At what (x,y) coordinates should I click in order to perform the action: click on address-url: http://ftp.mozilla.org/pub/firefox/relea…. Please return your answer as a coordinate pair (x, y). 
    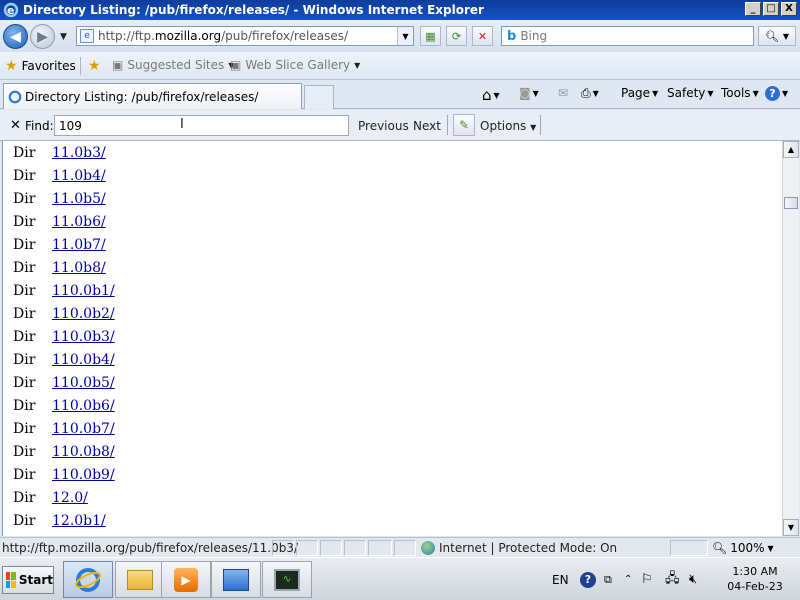
    Looking at the image, I should click on (223, 36).